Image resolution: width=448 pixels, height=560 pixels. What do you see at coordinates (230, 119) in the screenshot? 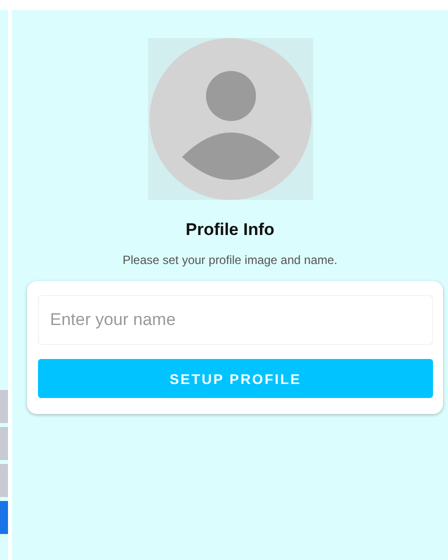
I see `avatar-icon` at bounding box center [230, 119].